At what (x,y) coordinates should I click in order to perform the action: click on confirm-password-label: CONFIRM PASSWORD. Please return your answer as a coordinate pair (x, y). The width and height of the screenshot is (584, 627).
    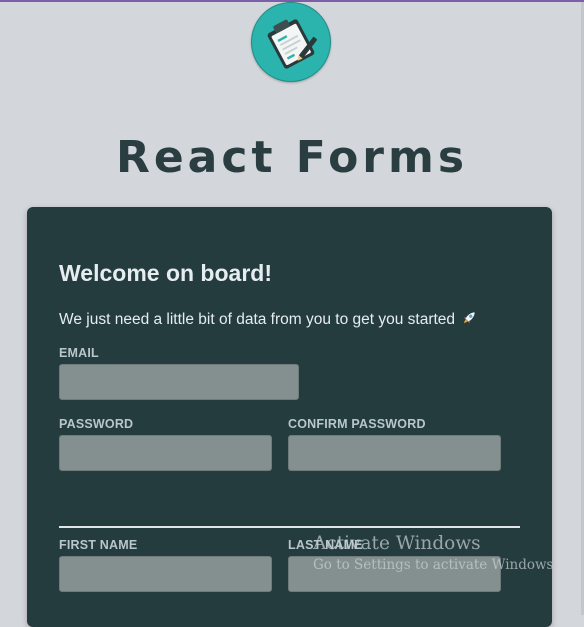
    Looking at the image, I should click on (357, 424).